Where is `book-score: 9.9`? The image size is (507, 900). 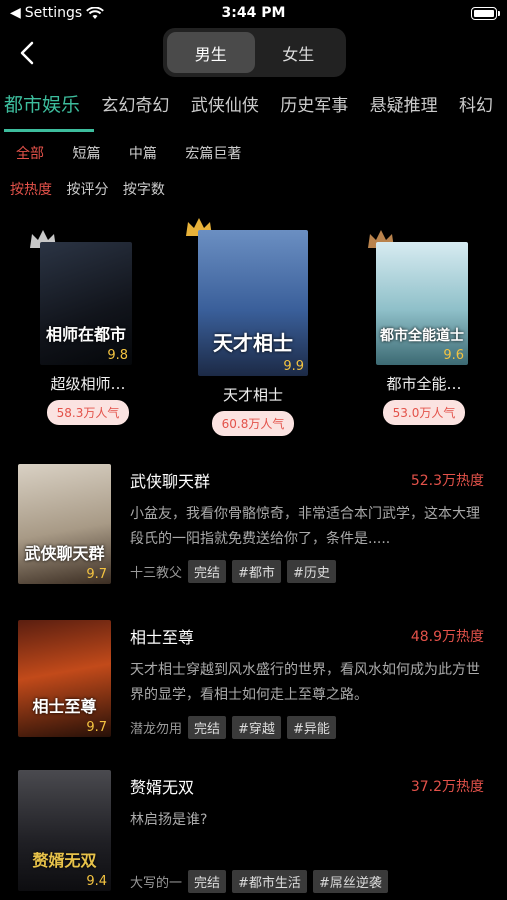 book-score: 9.9 is located at coordinates (293, 366).